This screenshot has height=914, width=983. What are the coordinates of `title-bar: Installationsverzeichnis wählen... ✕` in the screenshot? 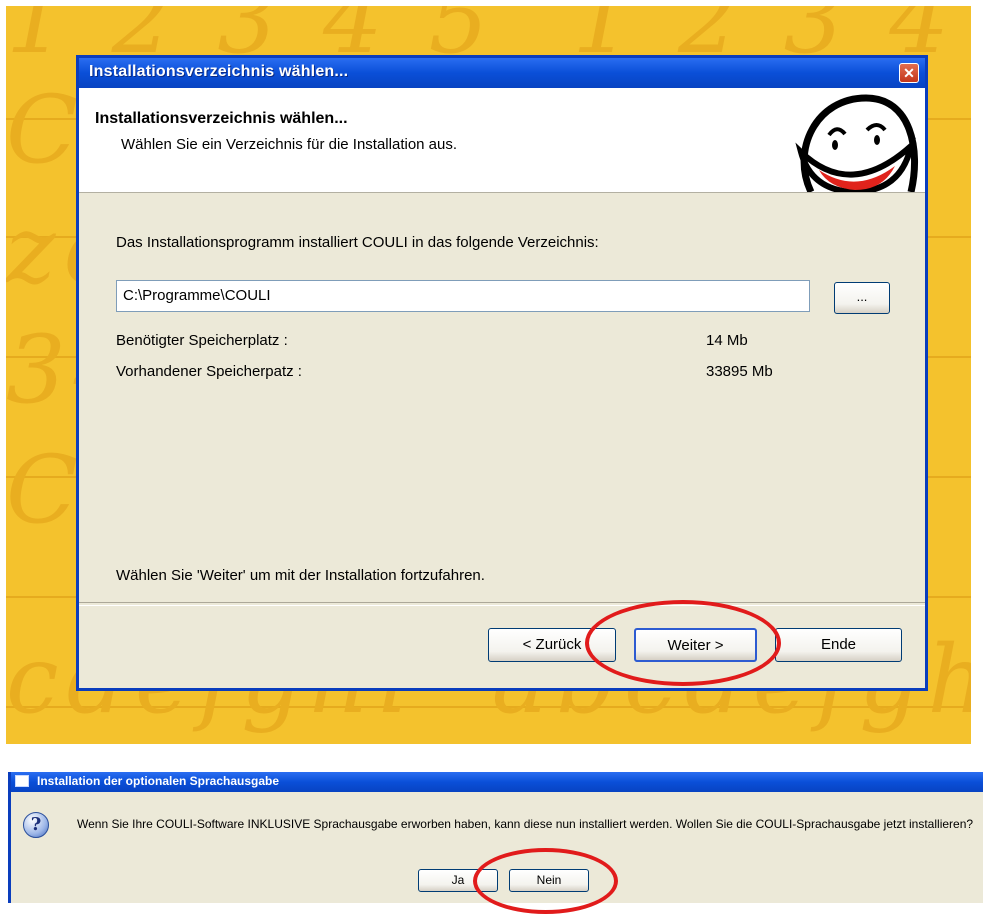 It's located at (502, 73).